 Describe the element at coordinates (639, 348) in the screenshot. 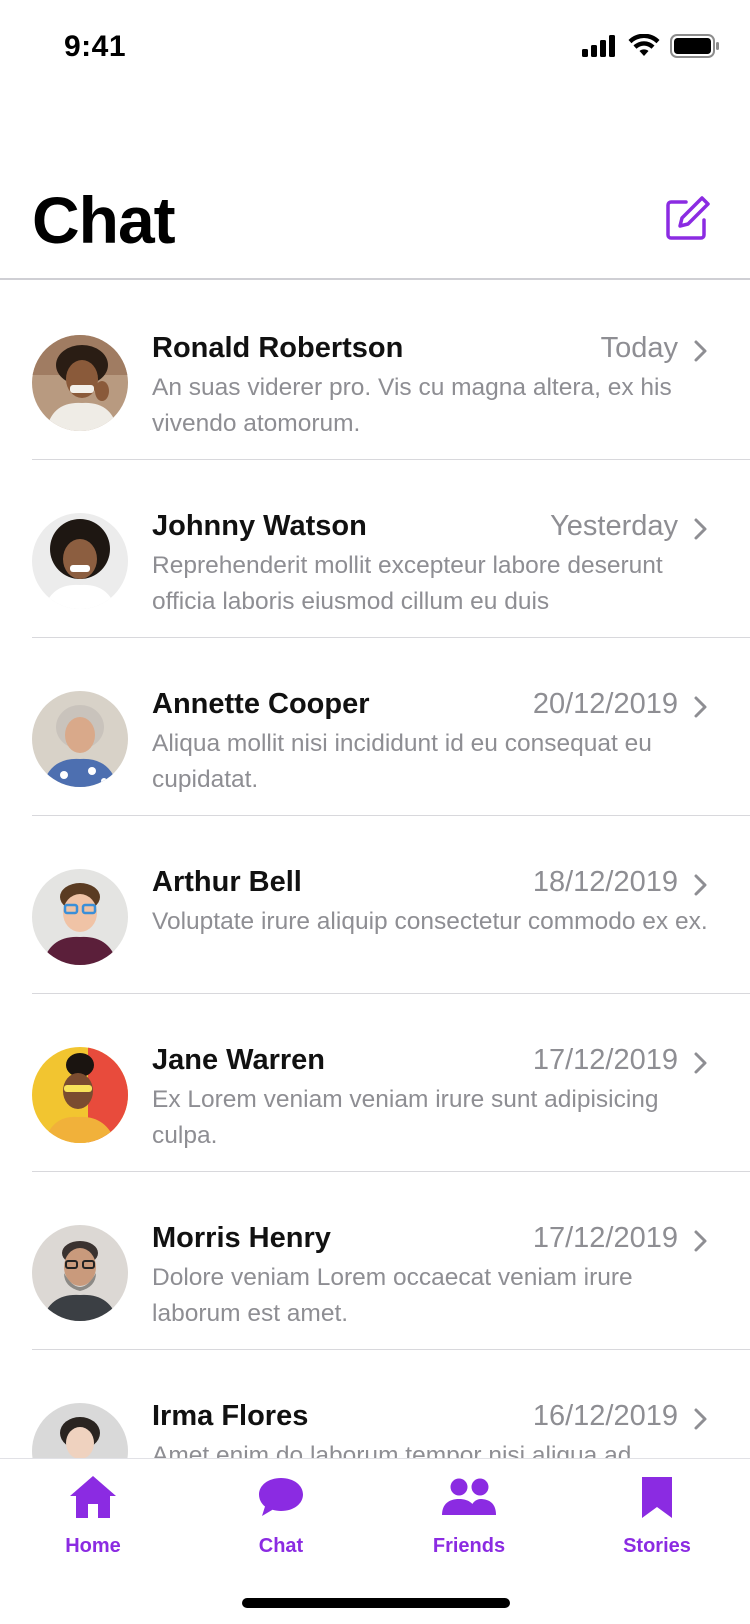

I see `chat-date: Today` at that location.